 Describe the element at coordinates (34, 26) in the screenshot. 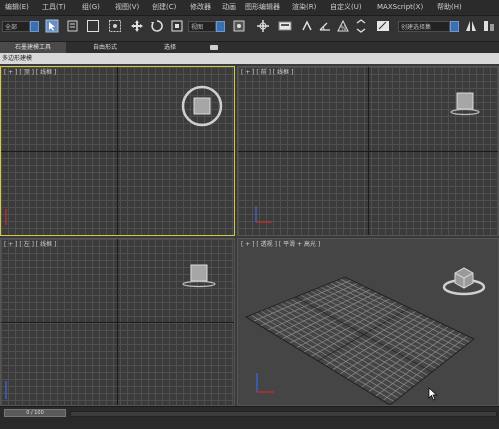

I see `selection-filter-arrow` at that location.